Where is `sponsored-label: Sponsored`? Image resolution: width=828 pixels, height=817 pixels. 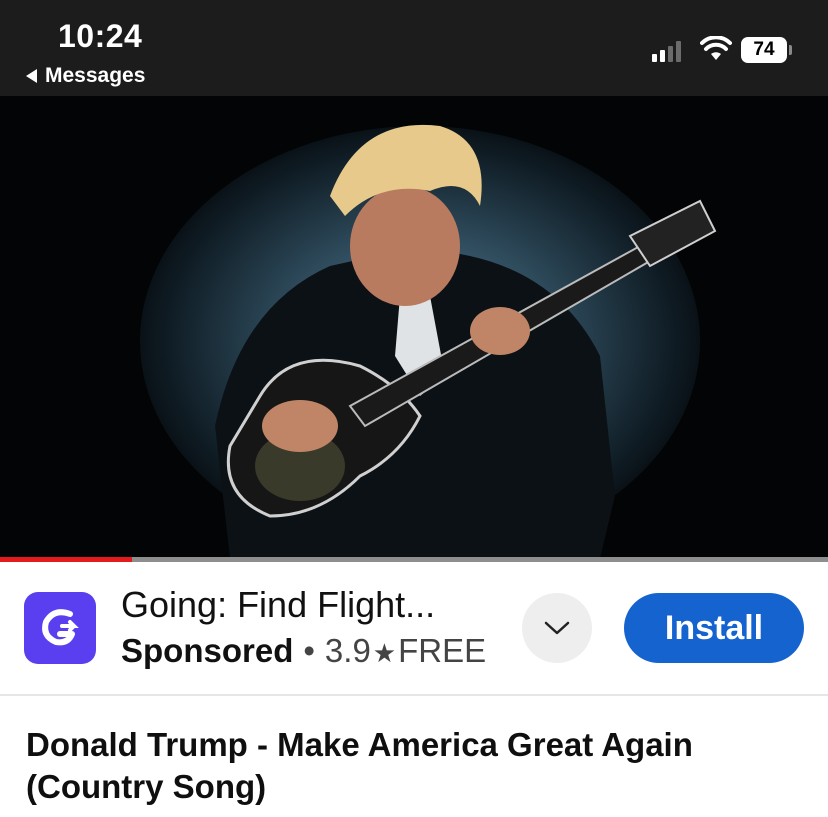 sponsored-label: Sponsored is located at coordinates (207, 650).